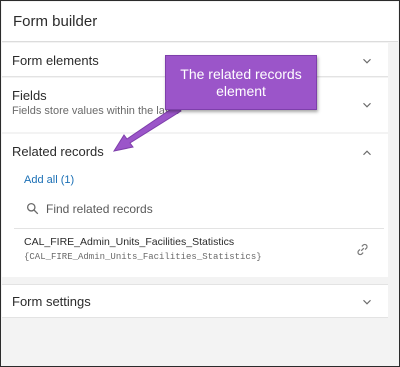 This screenshot has width=400, height=367. I want to click on link-icon, so click(362, 249).